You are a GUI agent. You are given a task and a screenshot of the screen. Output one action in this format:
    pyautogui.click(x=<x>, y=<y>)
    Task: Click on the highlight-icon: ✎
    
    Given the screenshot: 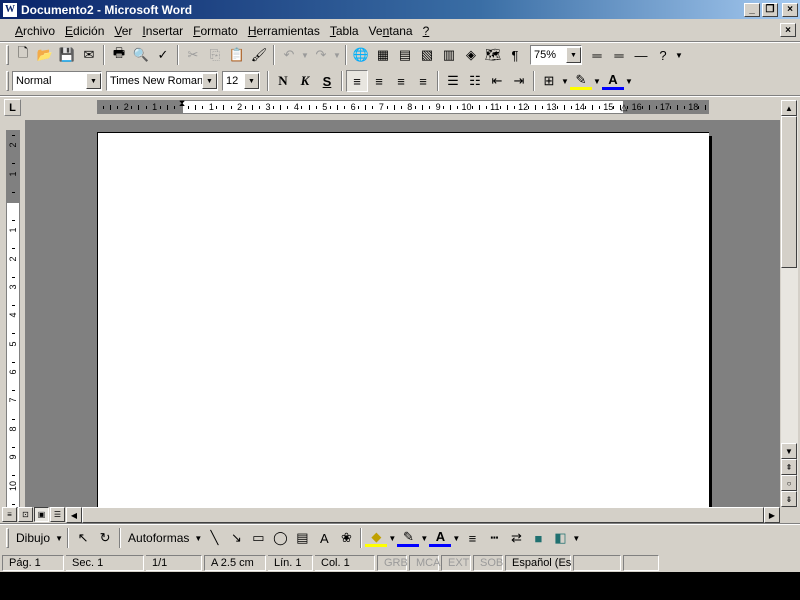 What is the action you would take?
    pyautogui.click(x=581, y=81)
    